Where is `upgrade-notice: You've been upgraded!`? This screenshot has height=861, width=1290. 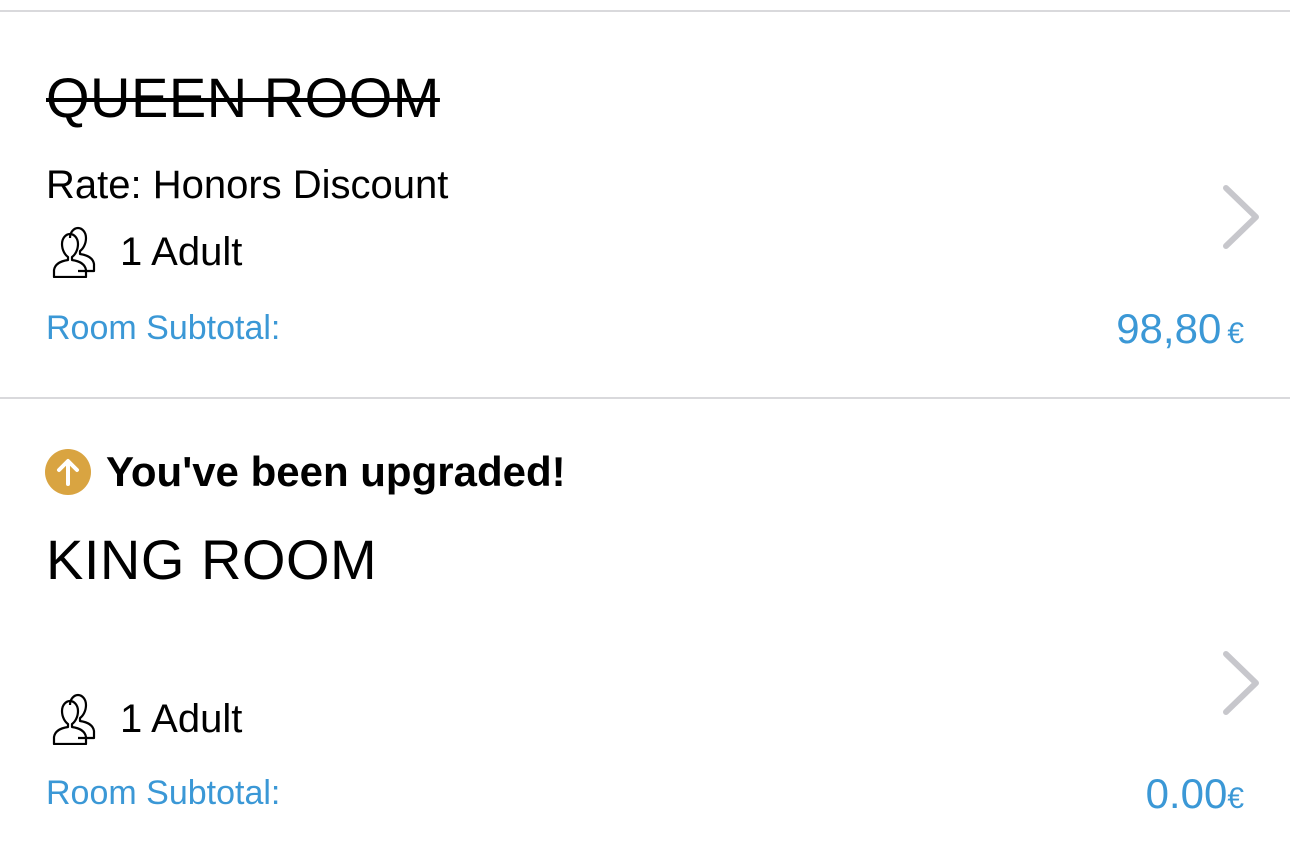
upgrade-notice: You've been upgraded! is located at coordinates (305, 472).